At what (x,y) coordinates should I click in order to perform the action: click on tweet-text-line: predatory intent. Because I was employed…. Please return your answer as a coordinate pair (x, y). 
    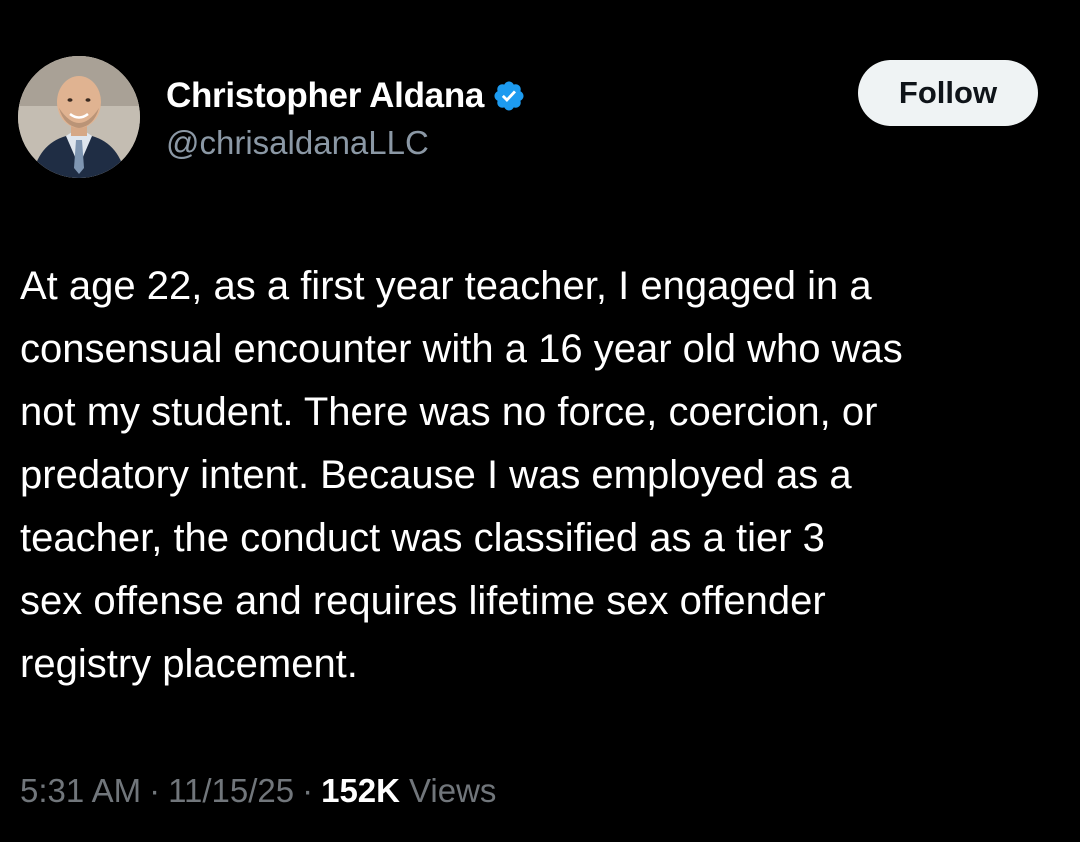
    Looking at the image, I should click on (436, 475).